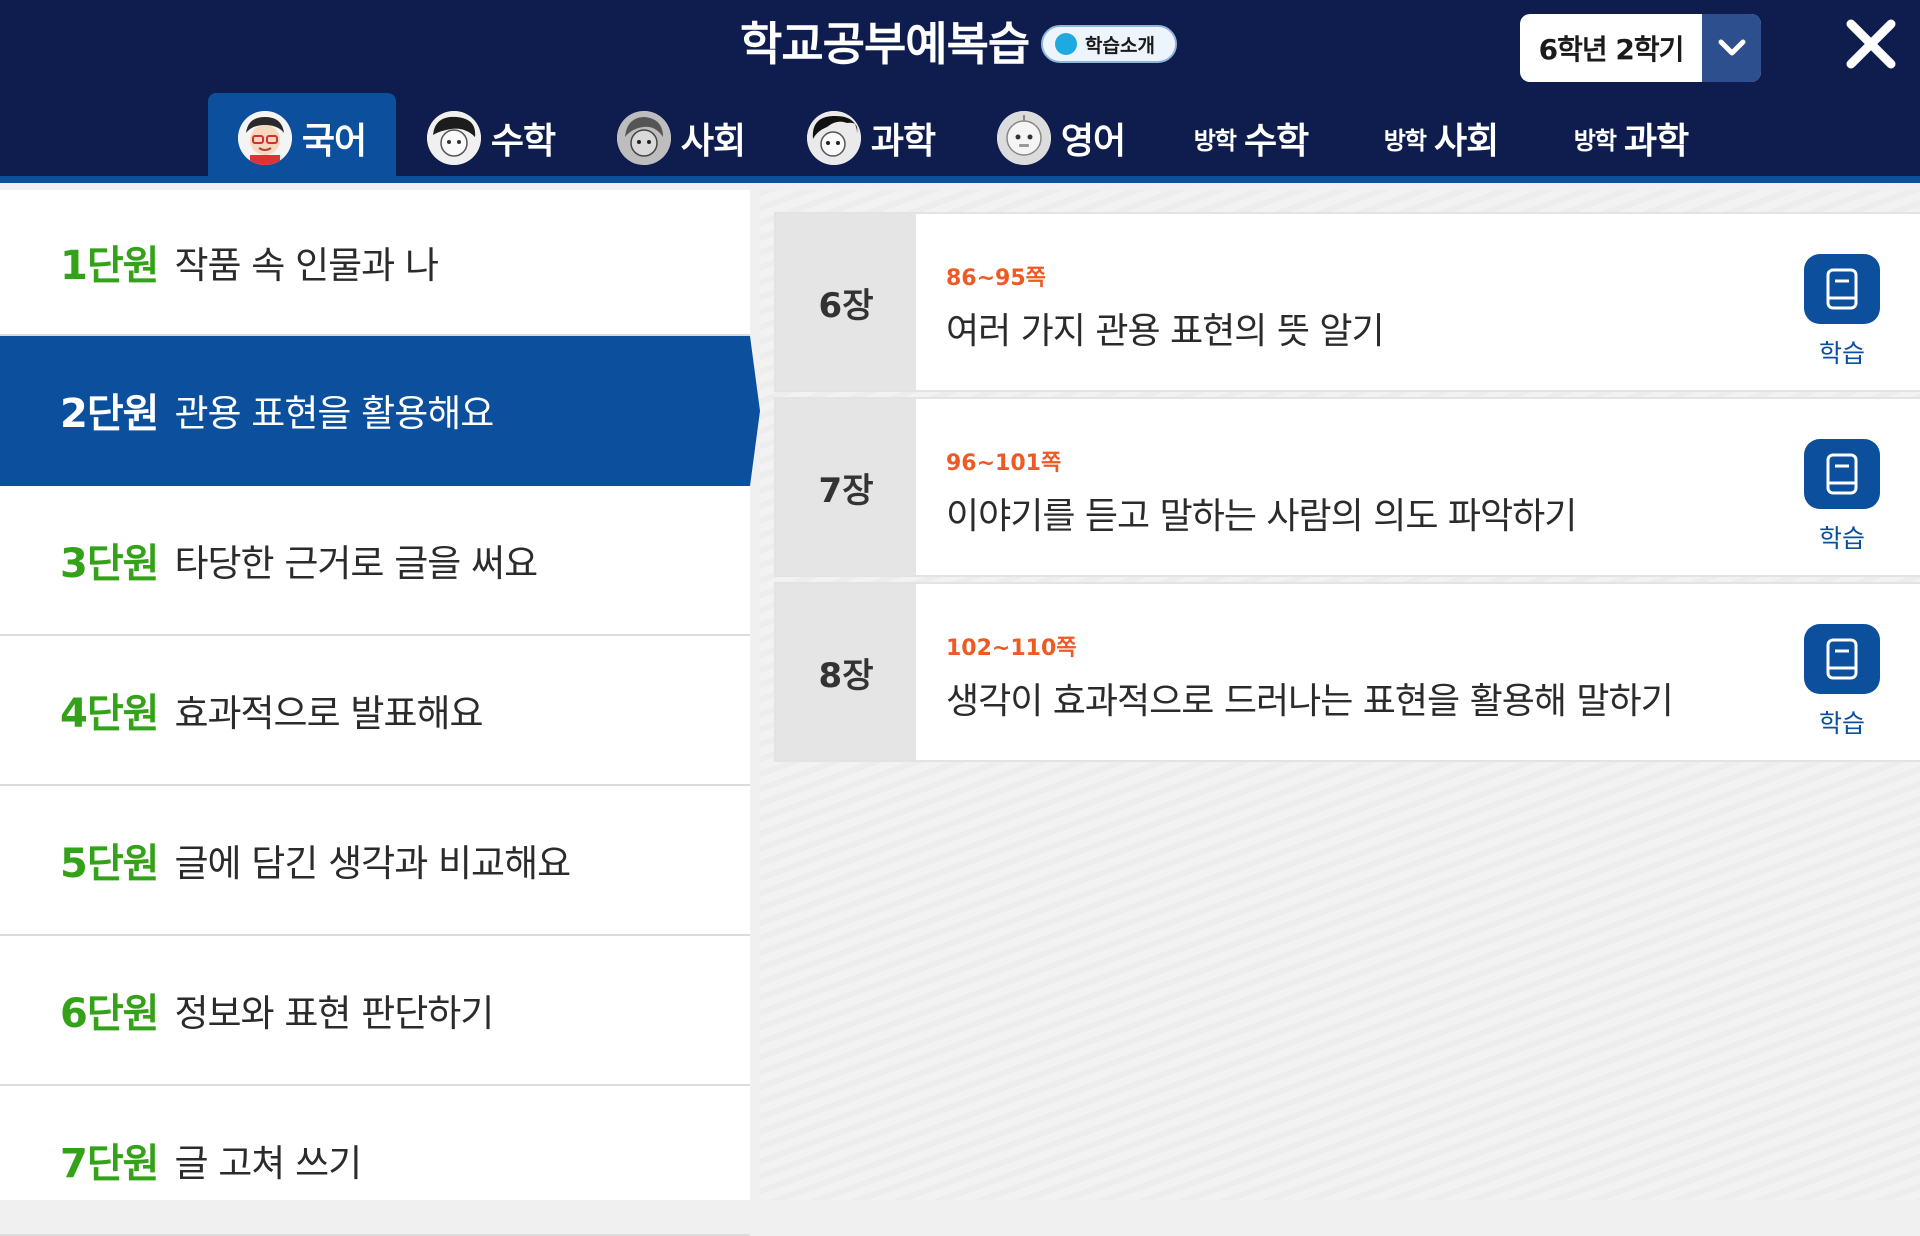 The height and width of the screenshot is (1236, 1920). I want to click on lesson-title: 여러 가지 관용 표현의 뜻 알기, so click(1165, 331).